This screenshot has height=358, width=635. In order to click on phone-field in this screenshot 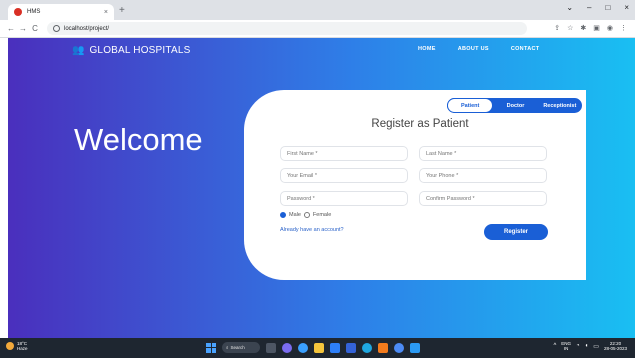, I will do `click(483, 175)`.